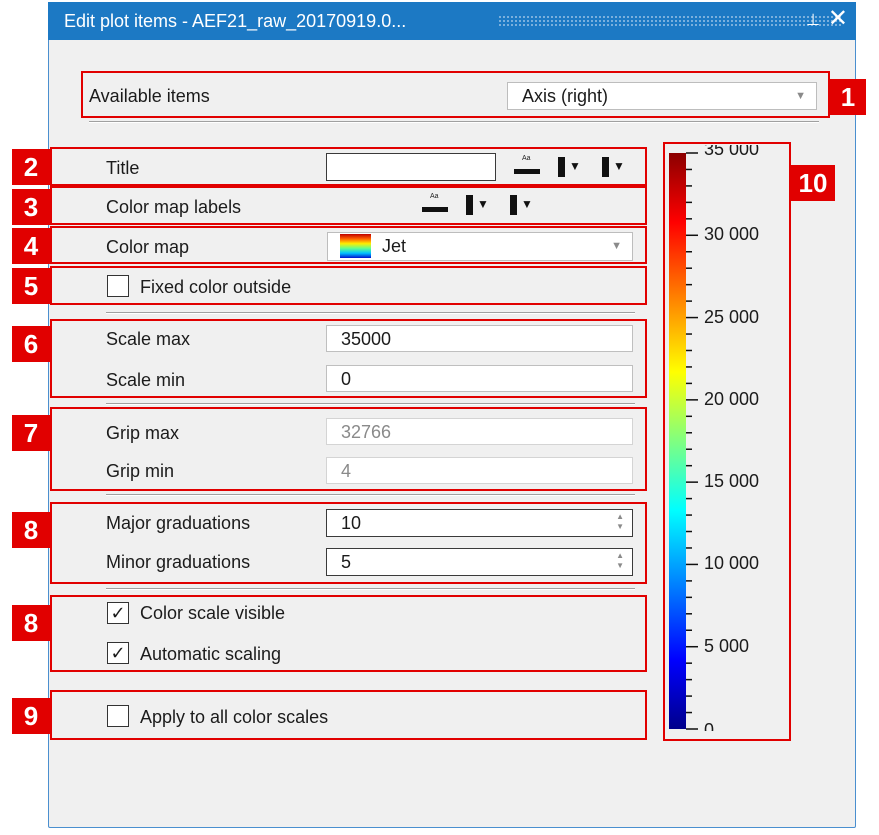 The width and height of the screenshot is (879, 835). Describe the element at coordinates (31, 530) in the screenshot. I see `badge-8a: 8` at that location.